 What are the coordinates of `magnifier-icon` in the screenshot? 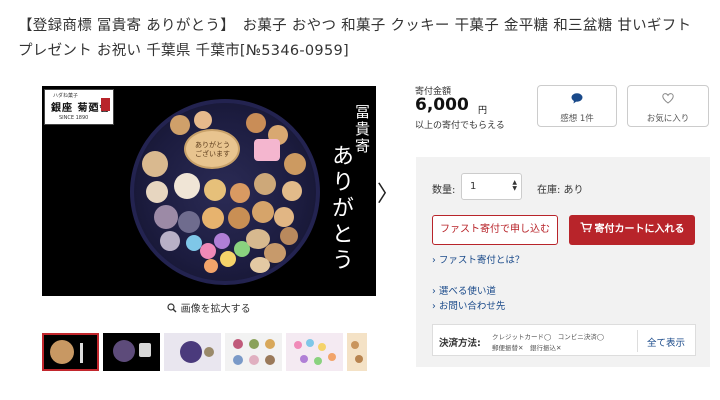 It's located at (172, 308).